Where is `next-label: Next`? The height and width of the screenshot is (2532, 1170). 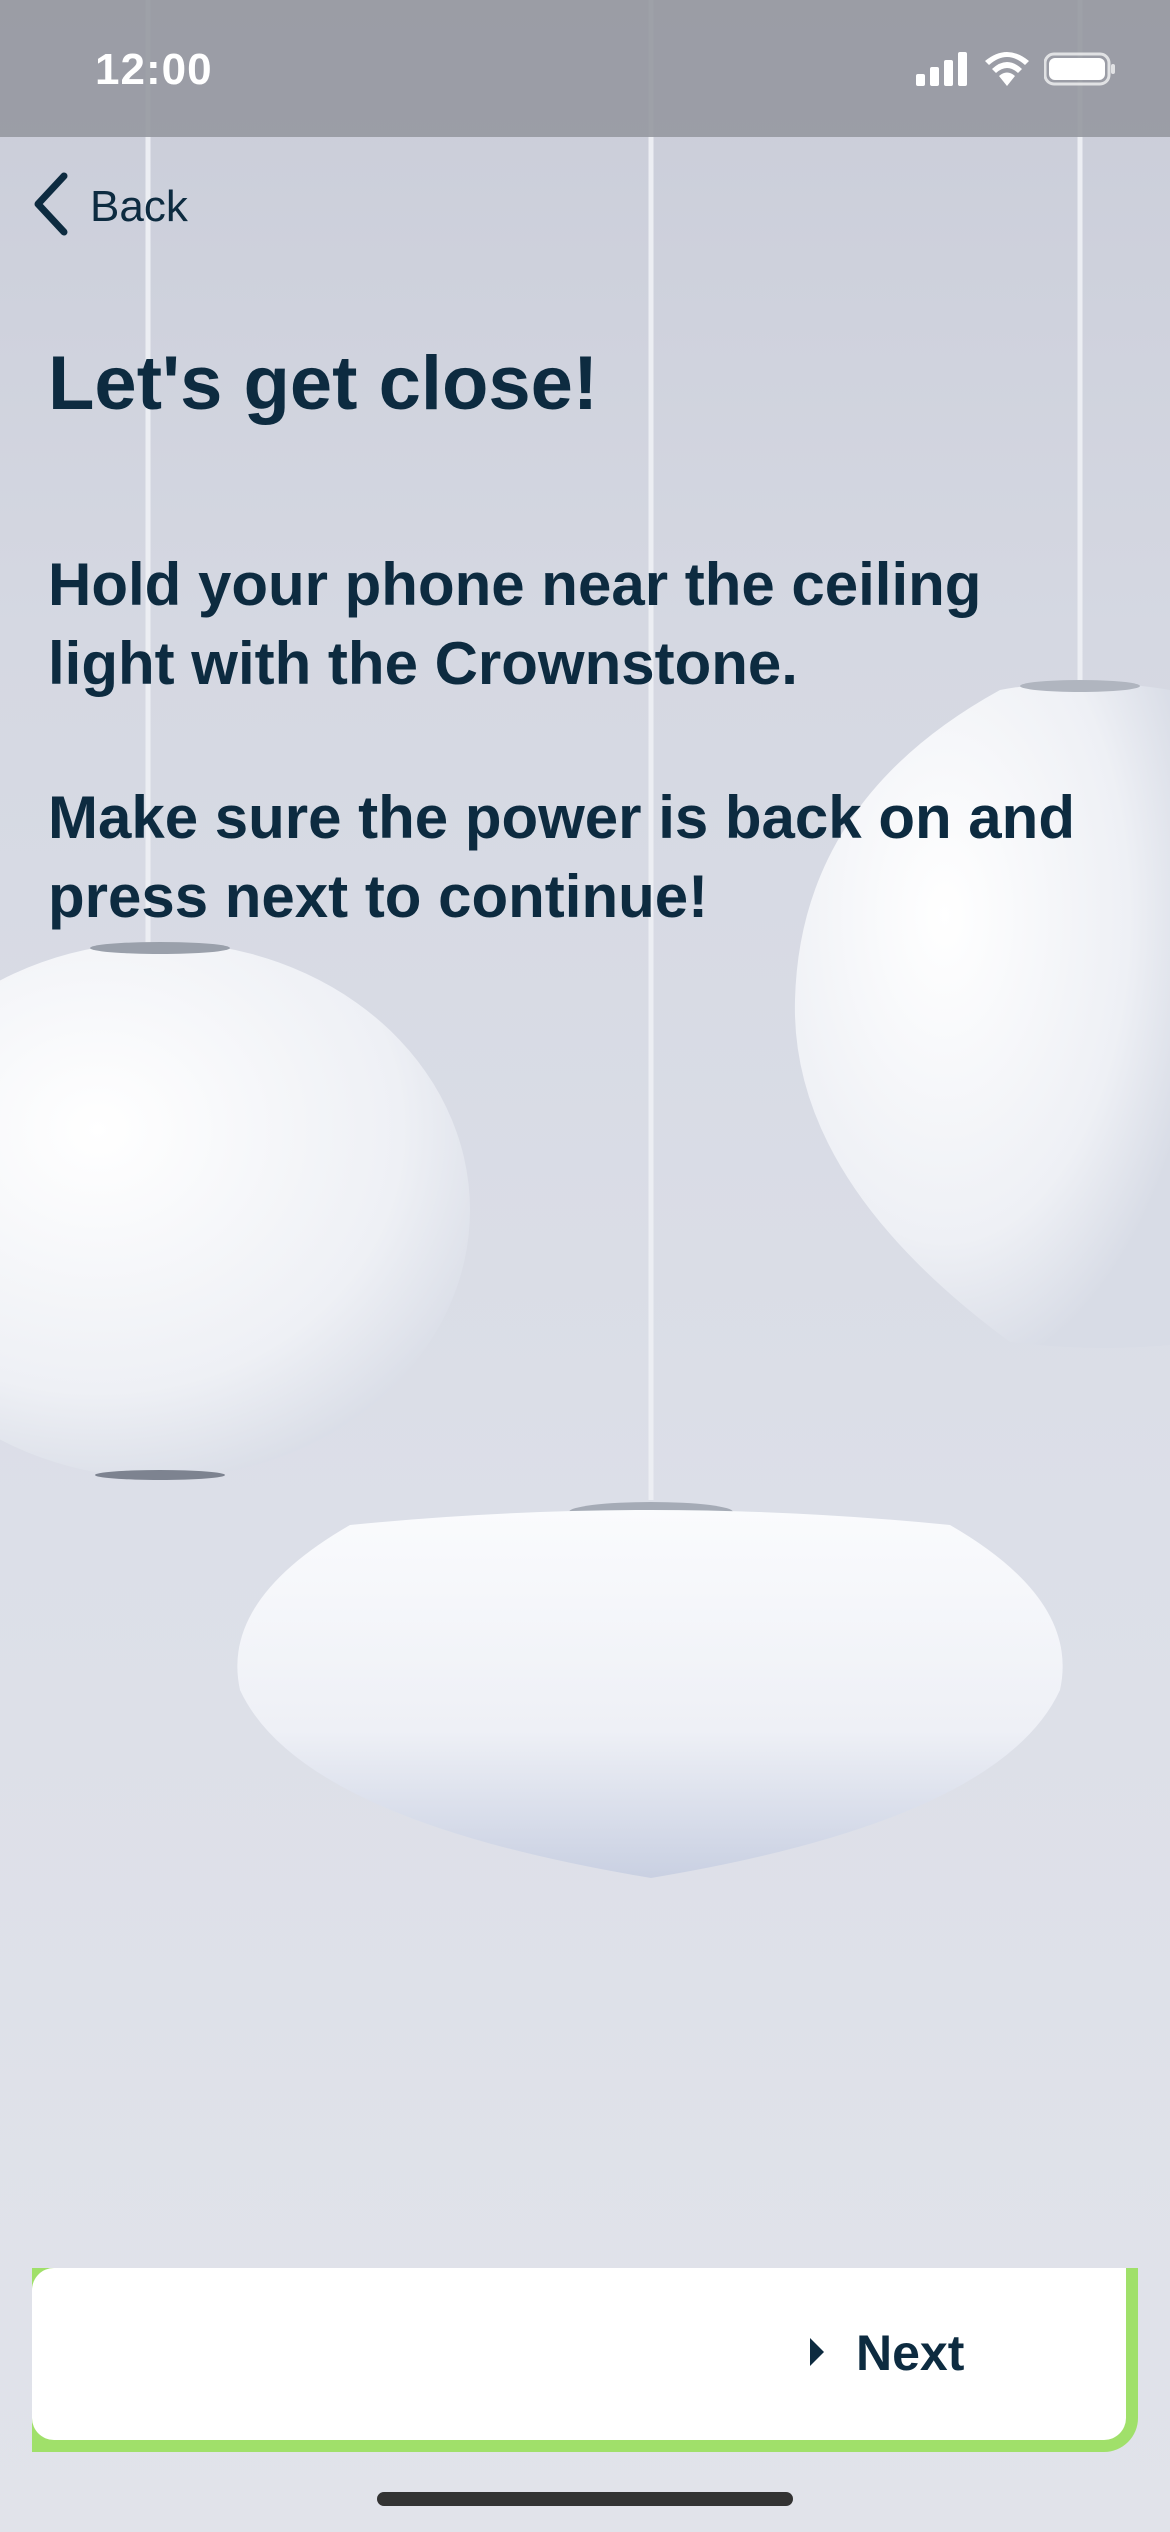
next-label: Next is located at coordinates (910, 2353).